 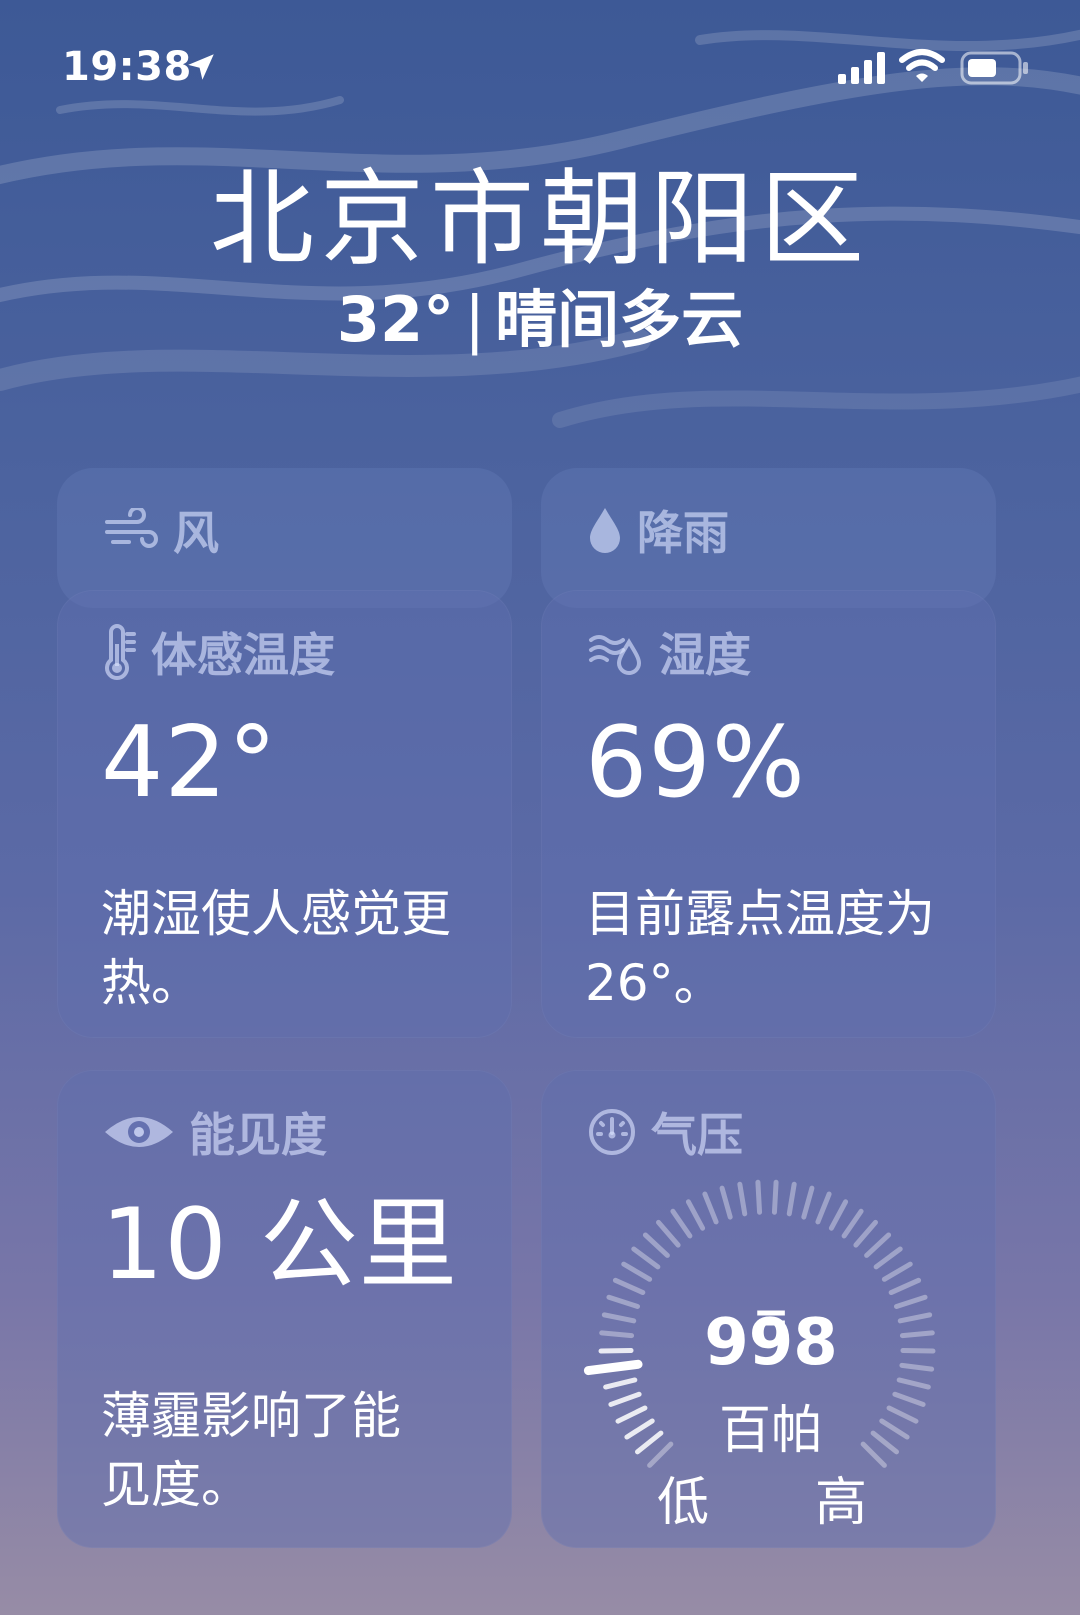 I want to click on feels-like-label: 体感温度, so click(x=243, y=655).